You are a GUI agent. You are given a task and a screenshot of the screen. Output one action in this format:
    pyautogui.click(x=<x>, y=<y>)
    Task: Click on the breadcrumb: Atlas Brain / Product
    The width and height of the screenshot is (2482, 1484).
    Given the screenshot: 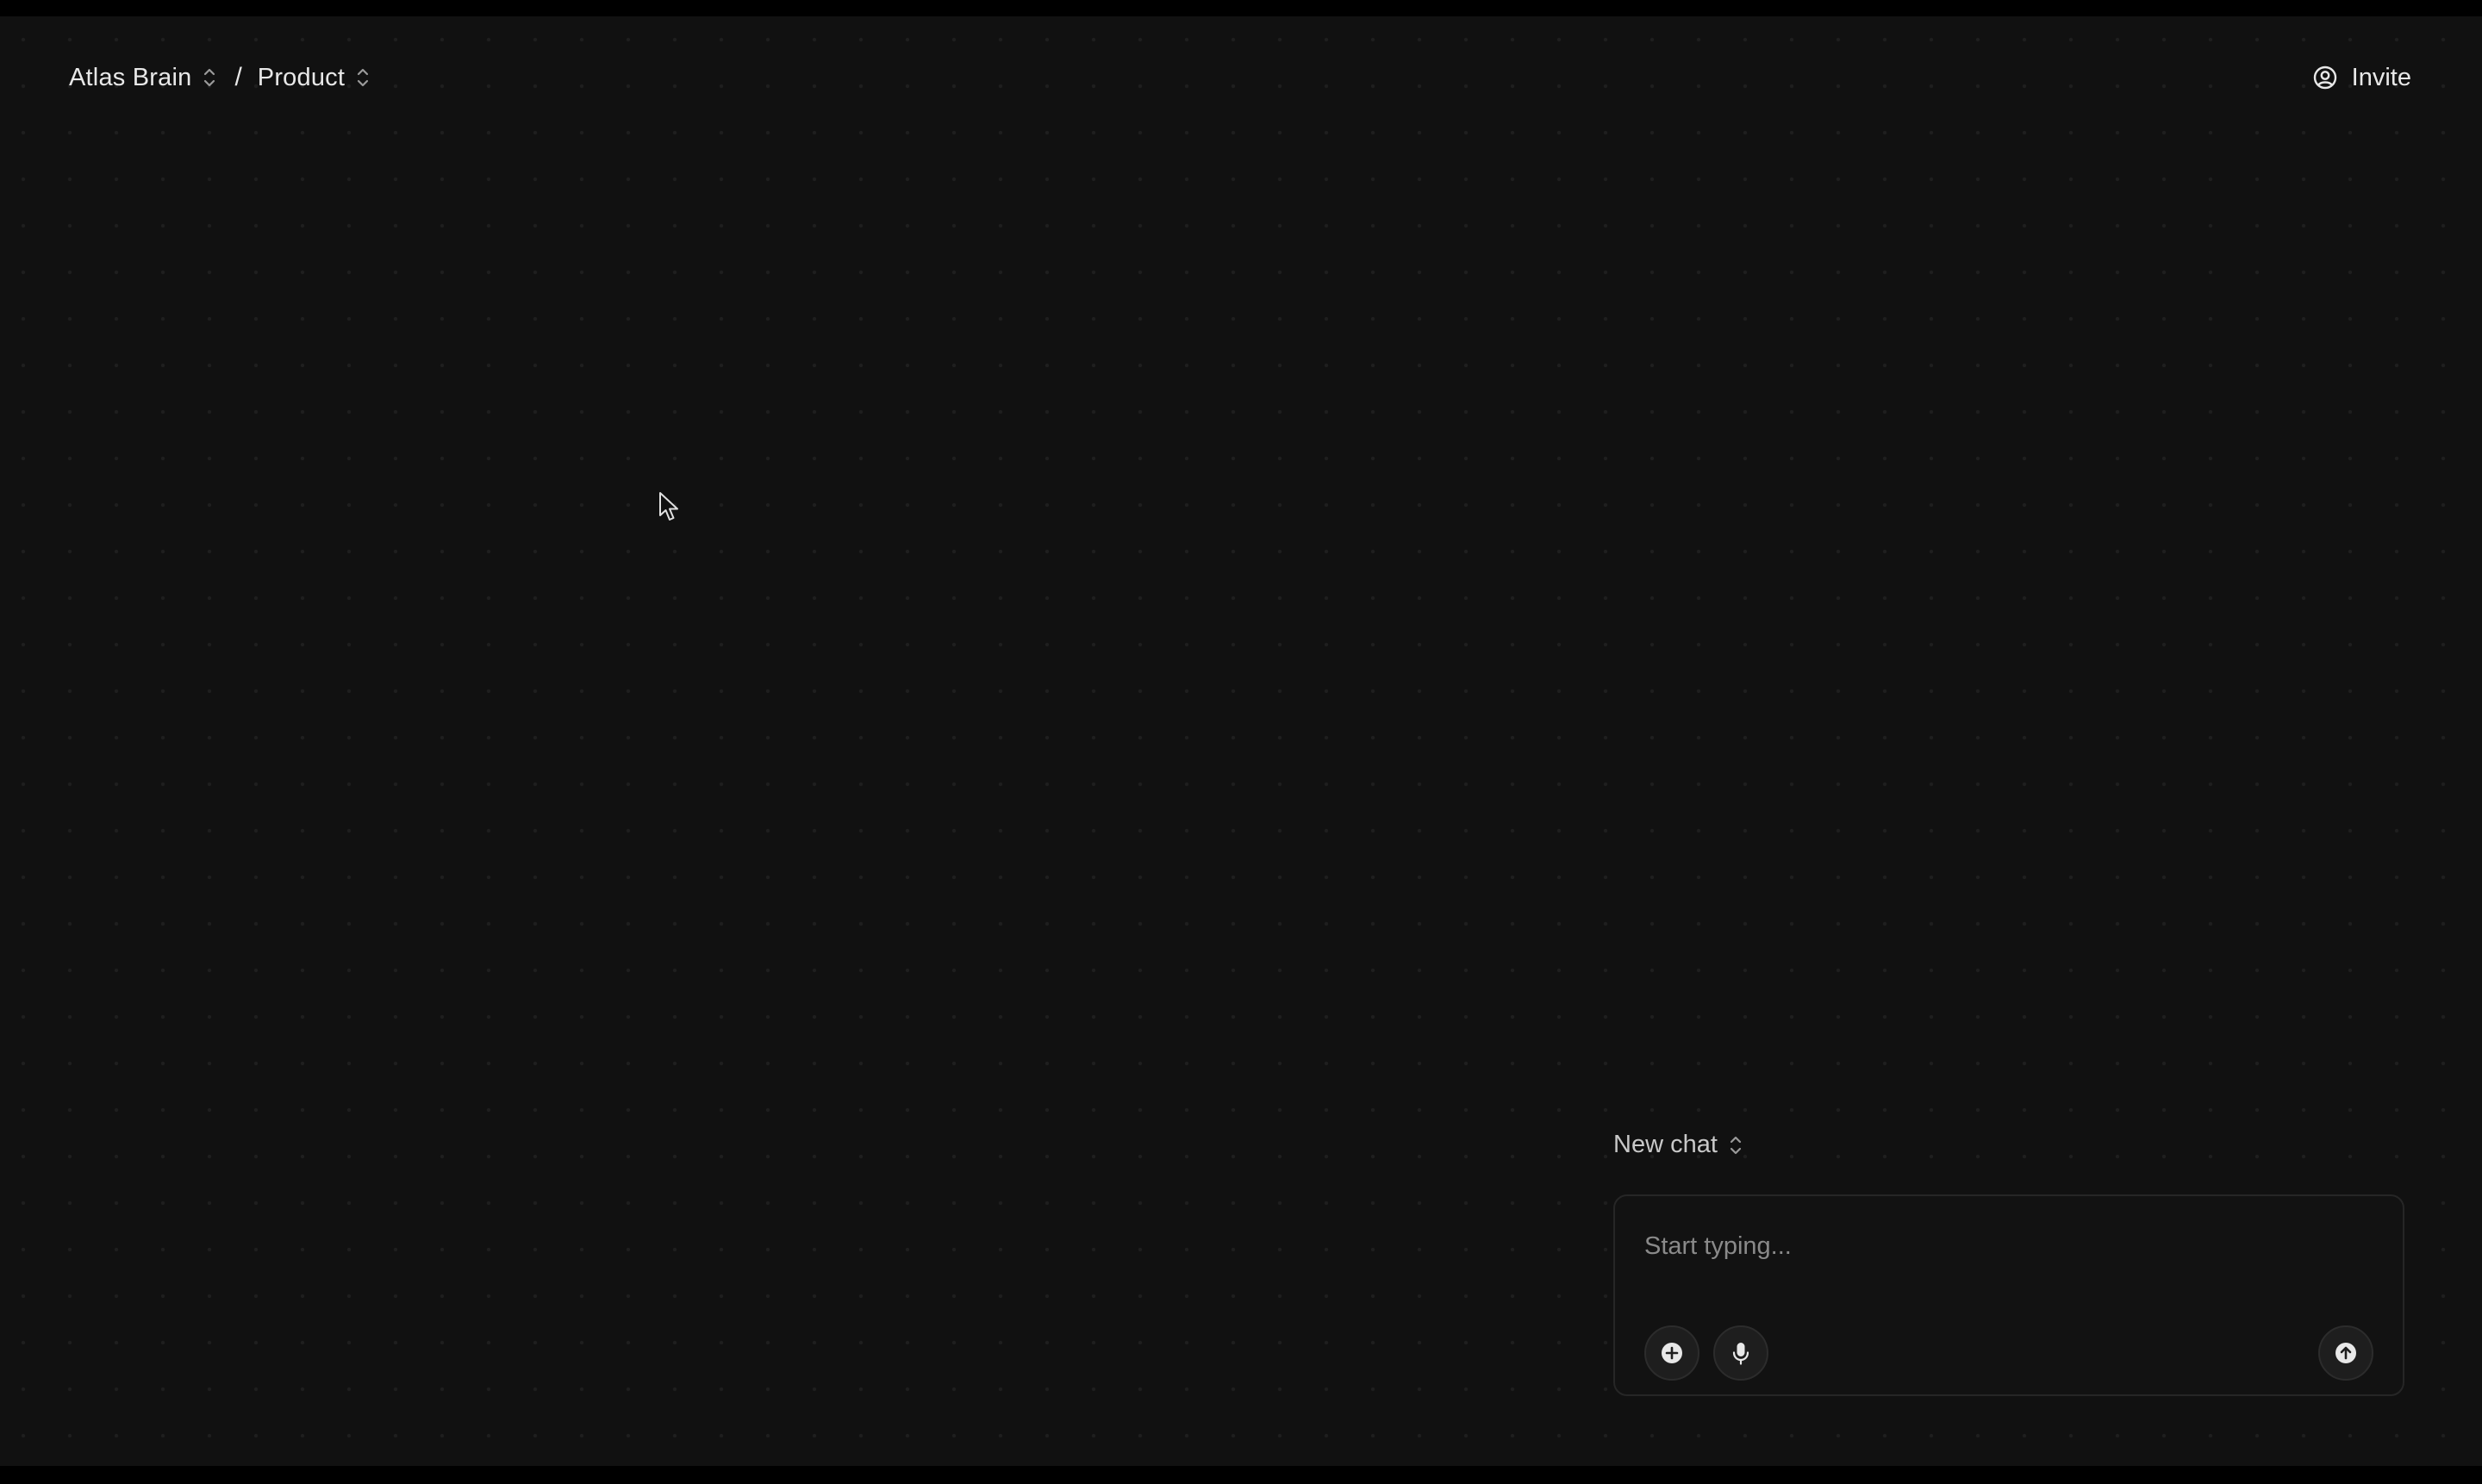 What is the action you would take?
    pyautogui.click(x=219, y=77)
    